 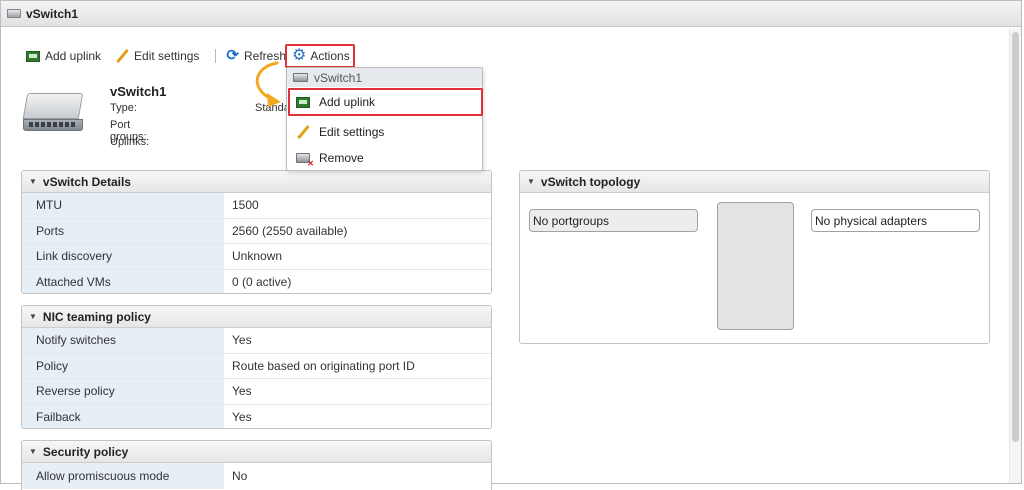 What do you see at coordinates (305, 160) in the screenshot?
I see `remove-icon` at bounding box center [305, 160].